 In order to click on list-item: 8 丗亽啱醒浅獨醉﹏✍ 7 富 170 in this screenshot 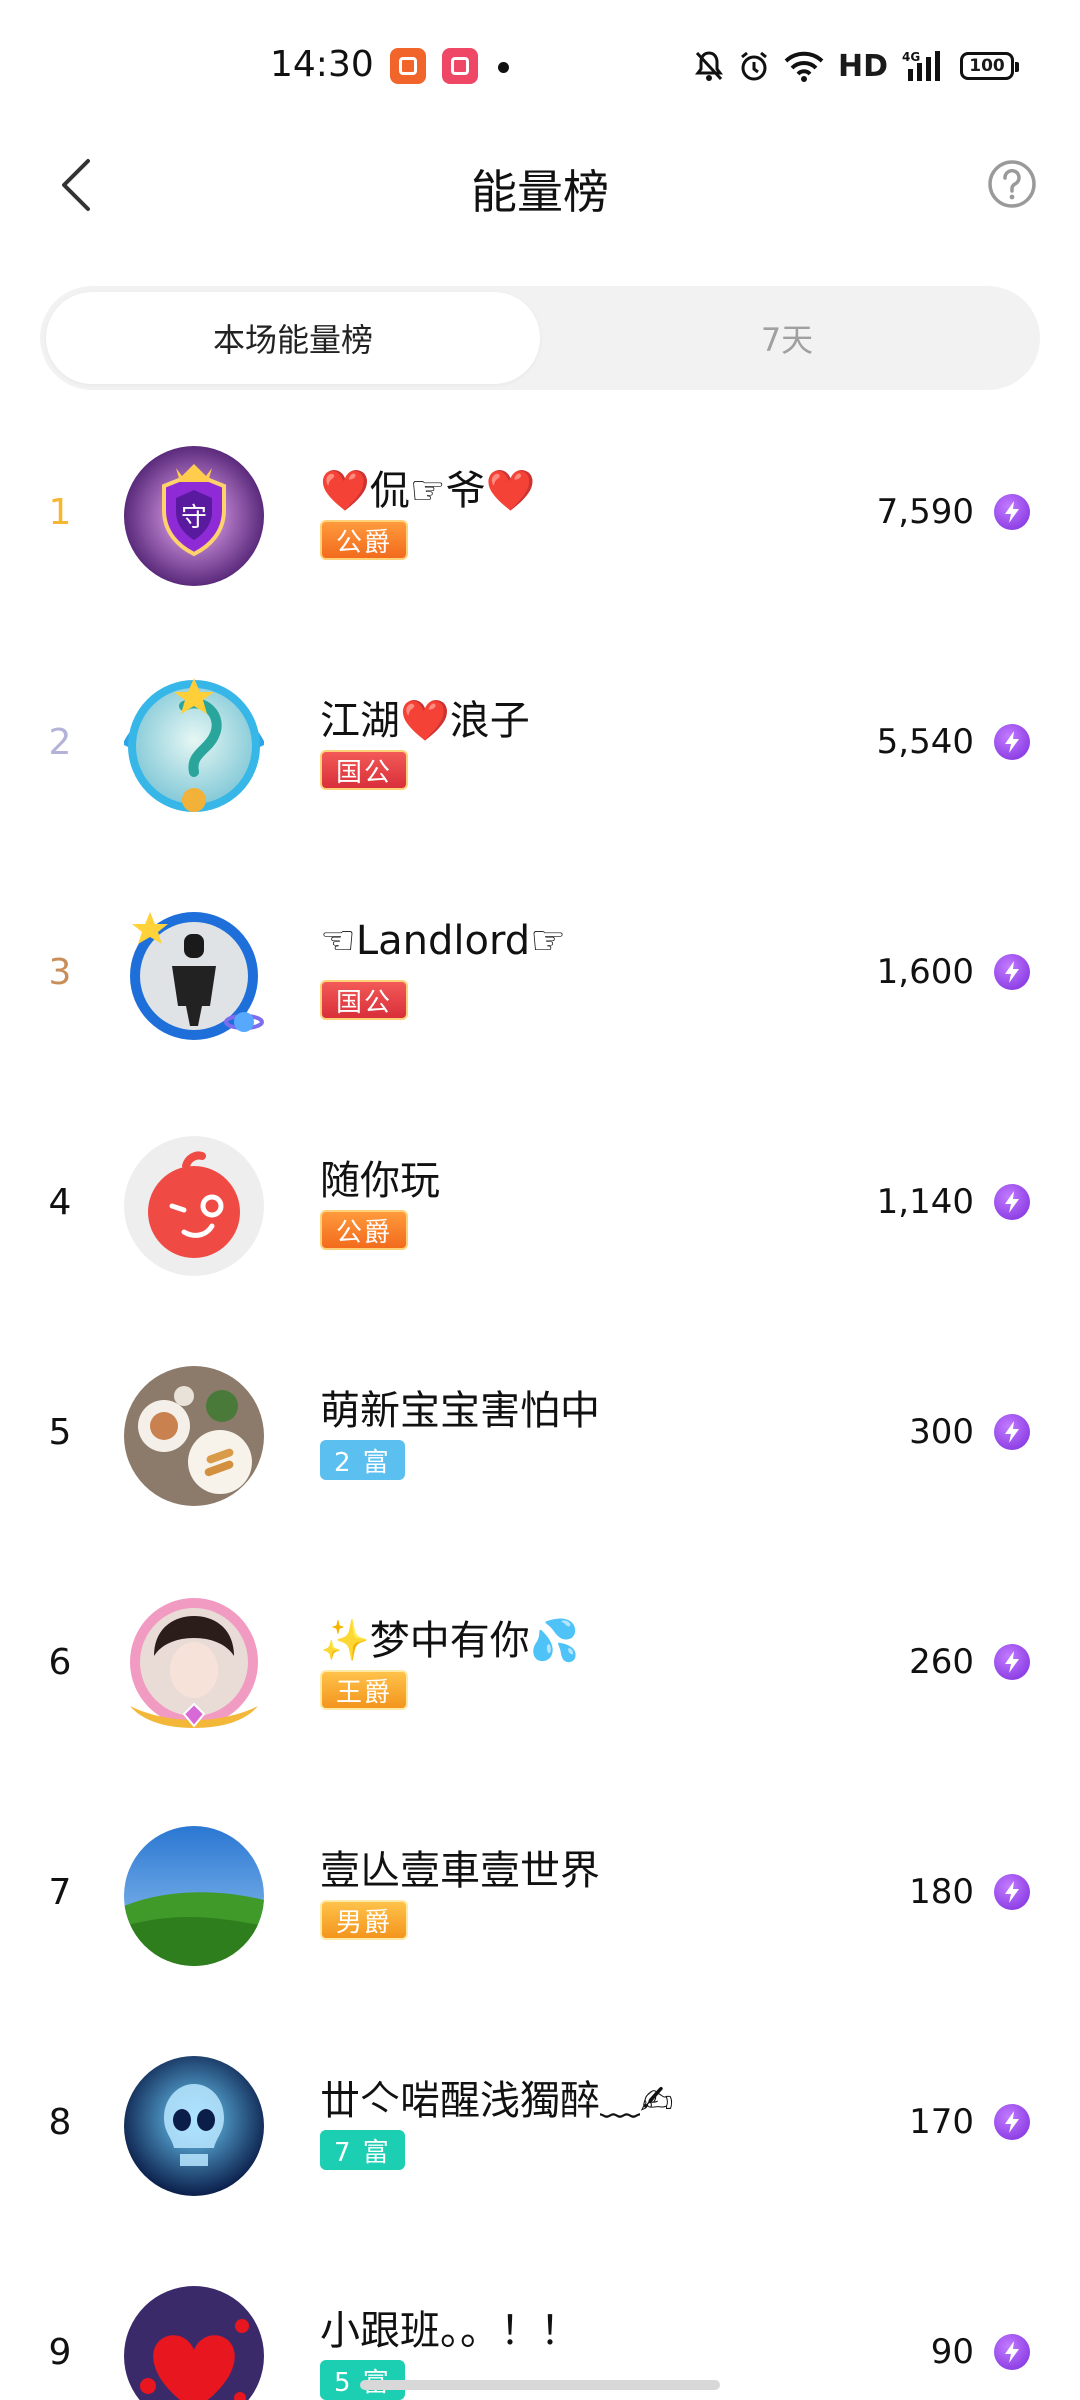, I will do `click(540, 2125)`.